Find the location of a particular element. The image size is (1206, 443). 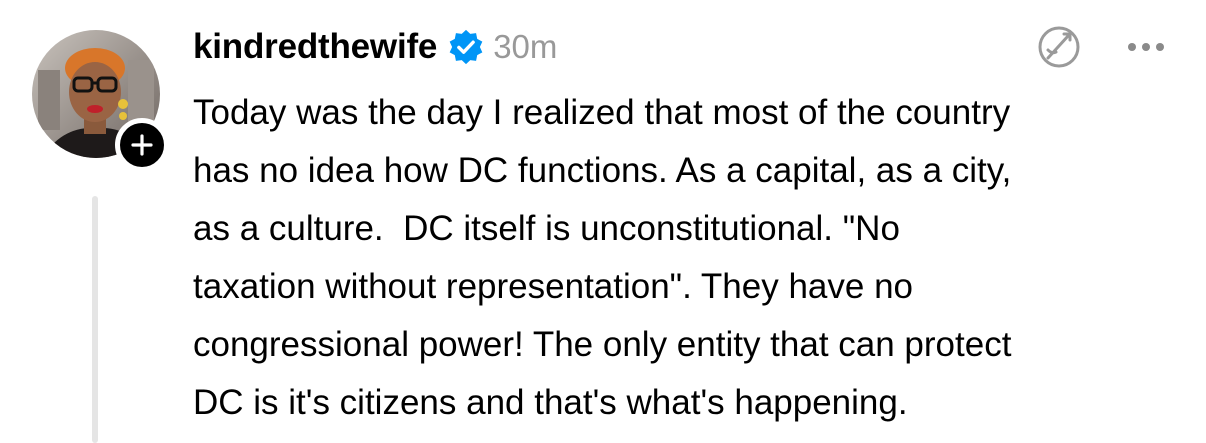

verified-badge-icon is located at coordinates (466, 47).